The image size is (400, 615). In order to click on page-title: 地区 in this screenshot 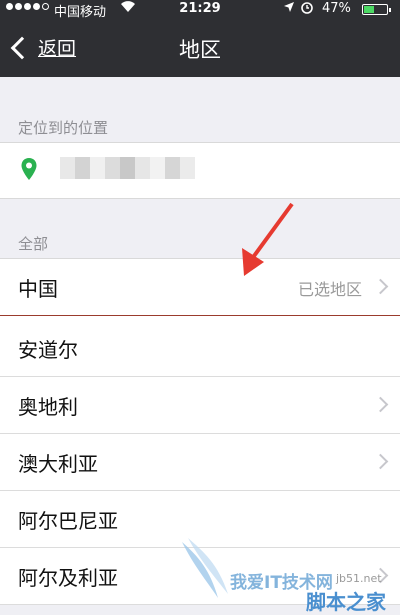, I will do `click(200, 50)`.